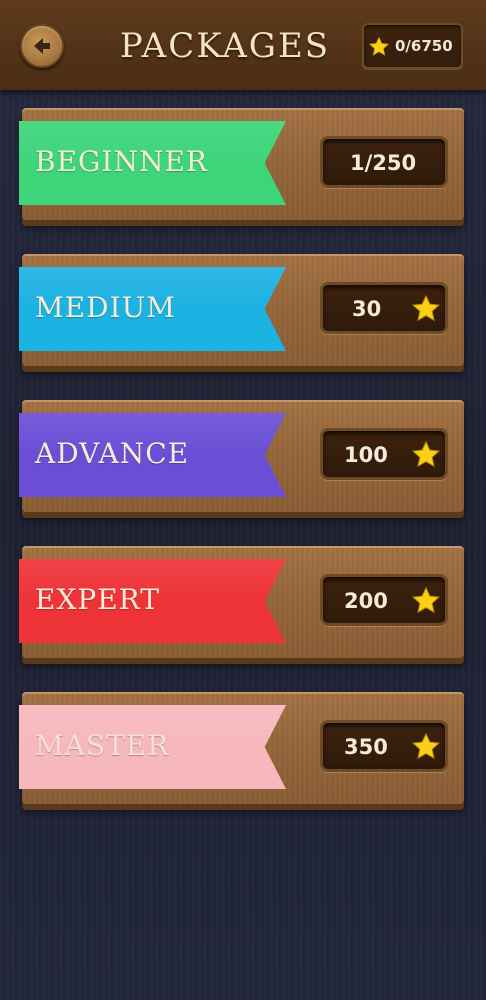 The width and height of the screenshot is (486, 1000). I want to click on total-stars-counter: 0/6750, so click(412, 46).